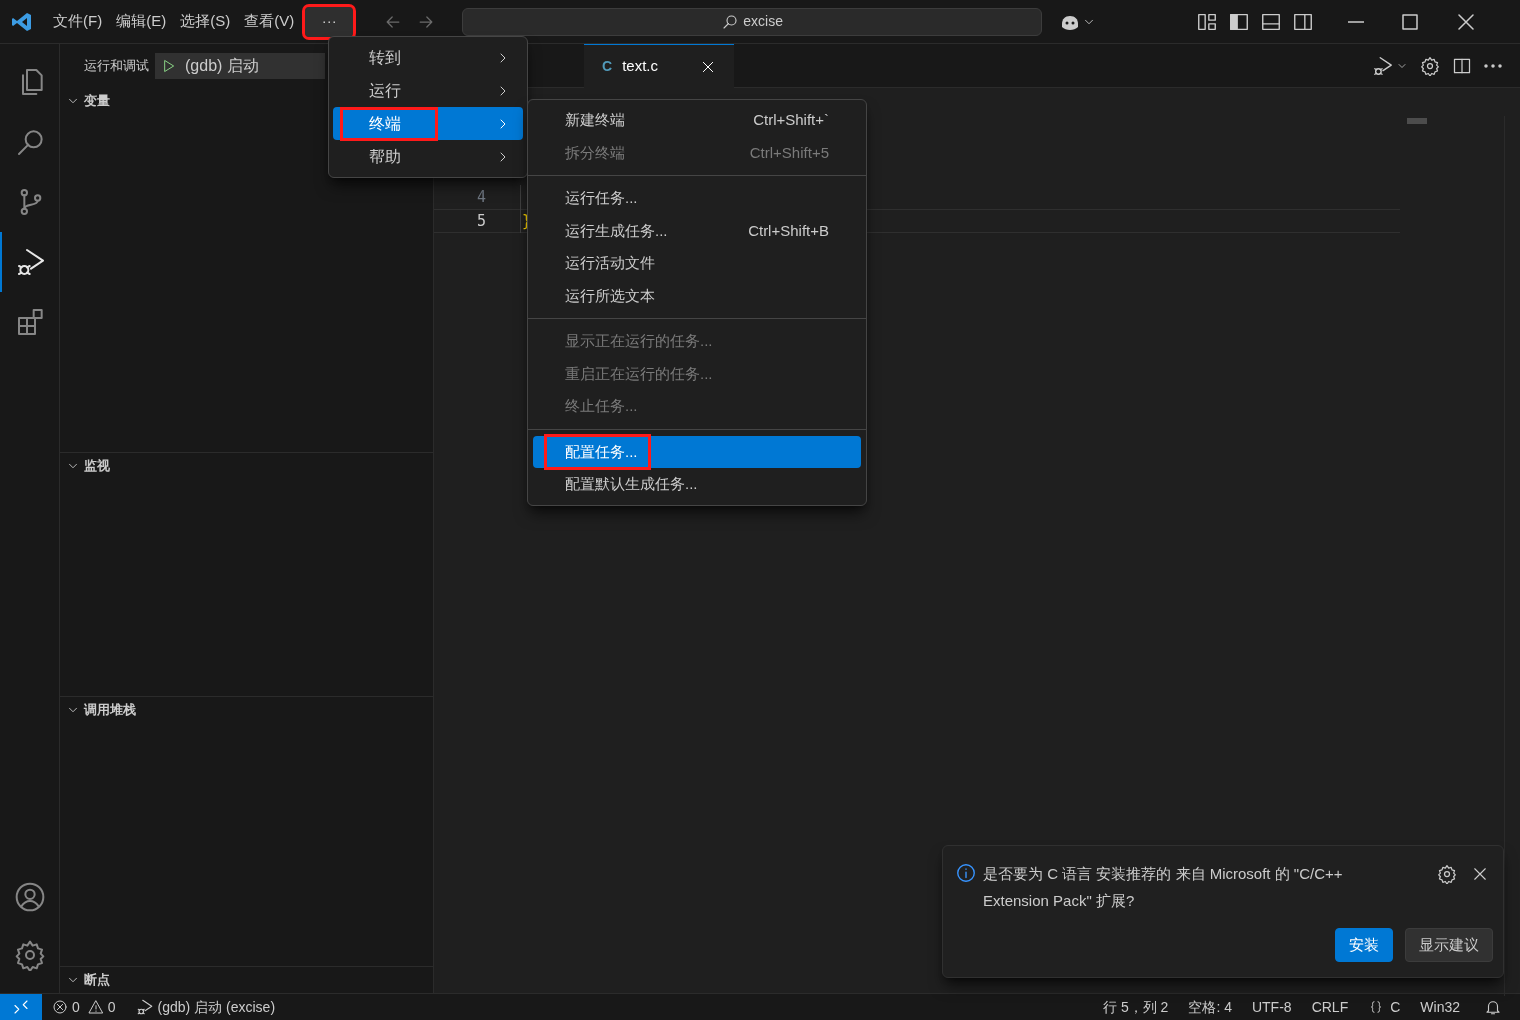 The height and width of the screenshot is (1020, 1520). What do you see at coordinates (428, 156) in the screenshot?
I see `menu-item: 帮助` at bounding box center [428, 156].